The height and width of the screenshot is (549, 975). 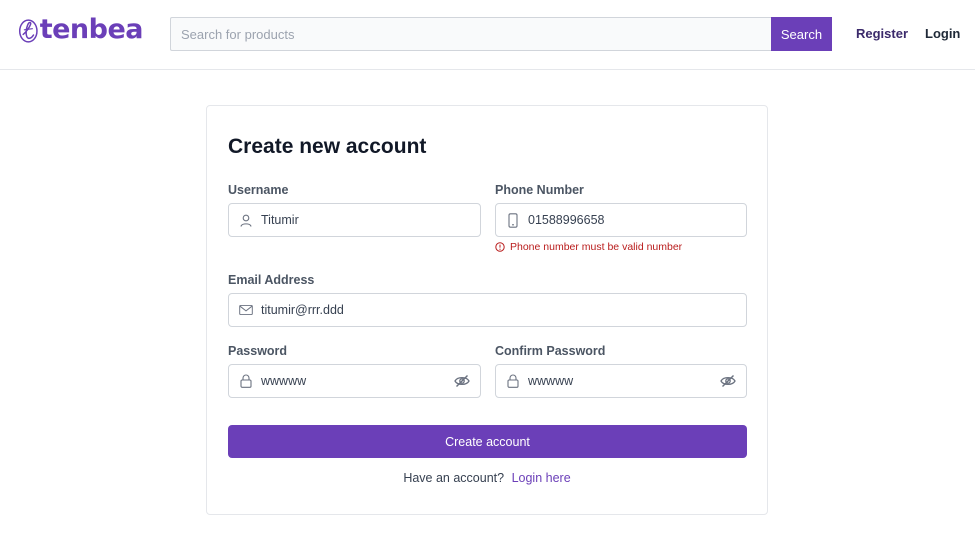 I want to click on phone-input, so click(x=637, y=220).